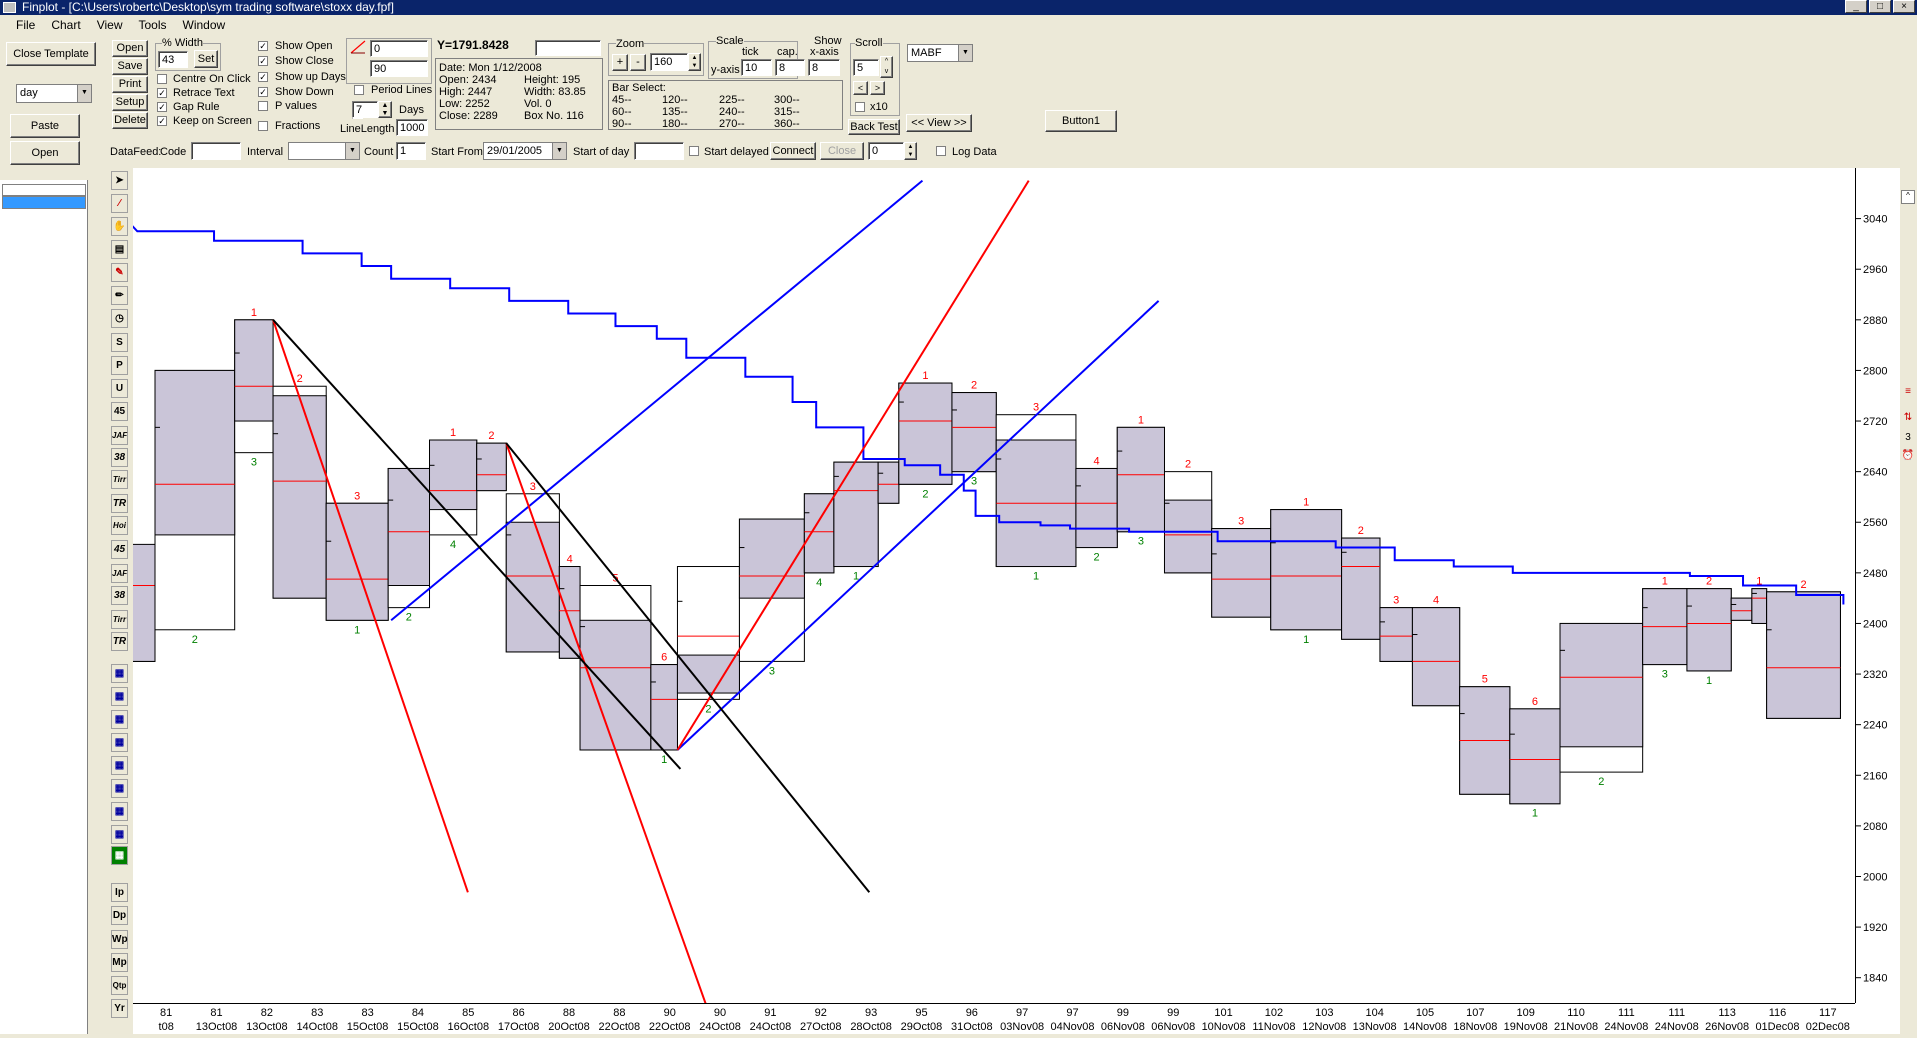 The image size is (1917, 1038). What do you see at coordinates (119, 742) in the screenshot?
I see `chart-layout-icon-3: ▦` at bounding box center [119, 742].